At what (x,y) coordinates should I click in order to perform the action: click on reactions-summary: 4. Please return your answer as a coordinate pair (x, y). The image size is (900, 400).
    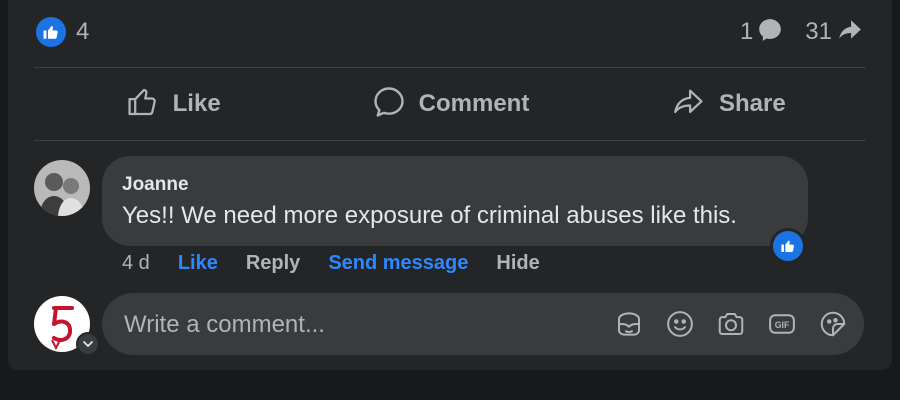
    Looking at the image, I should click on (62, 32).